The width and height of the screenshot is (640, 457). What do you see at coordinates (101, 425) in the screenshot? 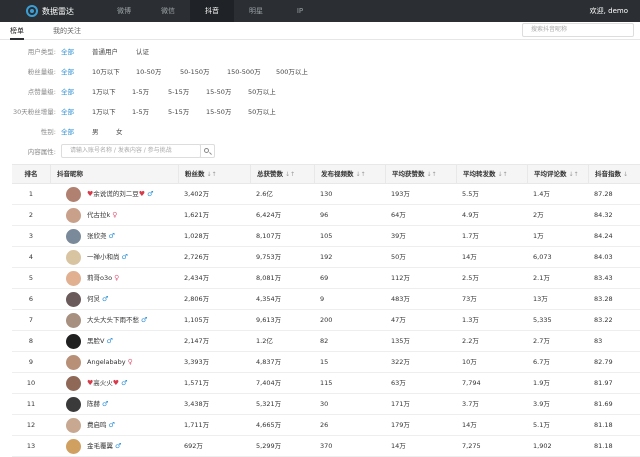
I see `account-name-cell: 费启鸣 ♂` at bounding box center [101, 425].